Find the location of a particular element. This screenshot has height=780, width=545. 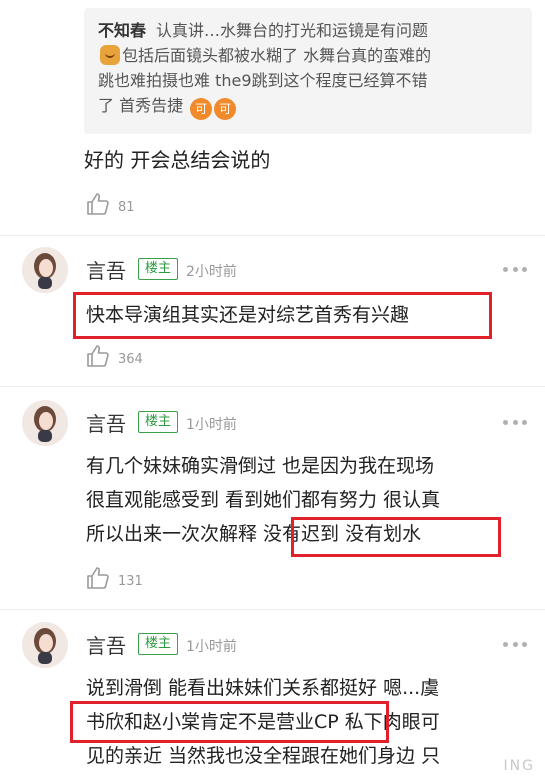

like-button: 131 is located at coordinates (114, 578).